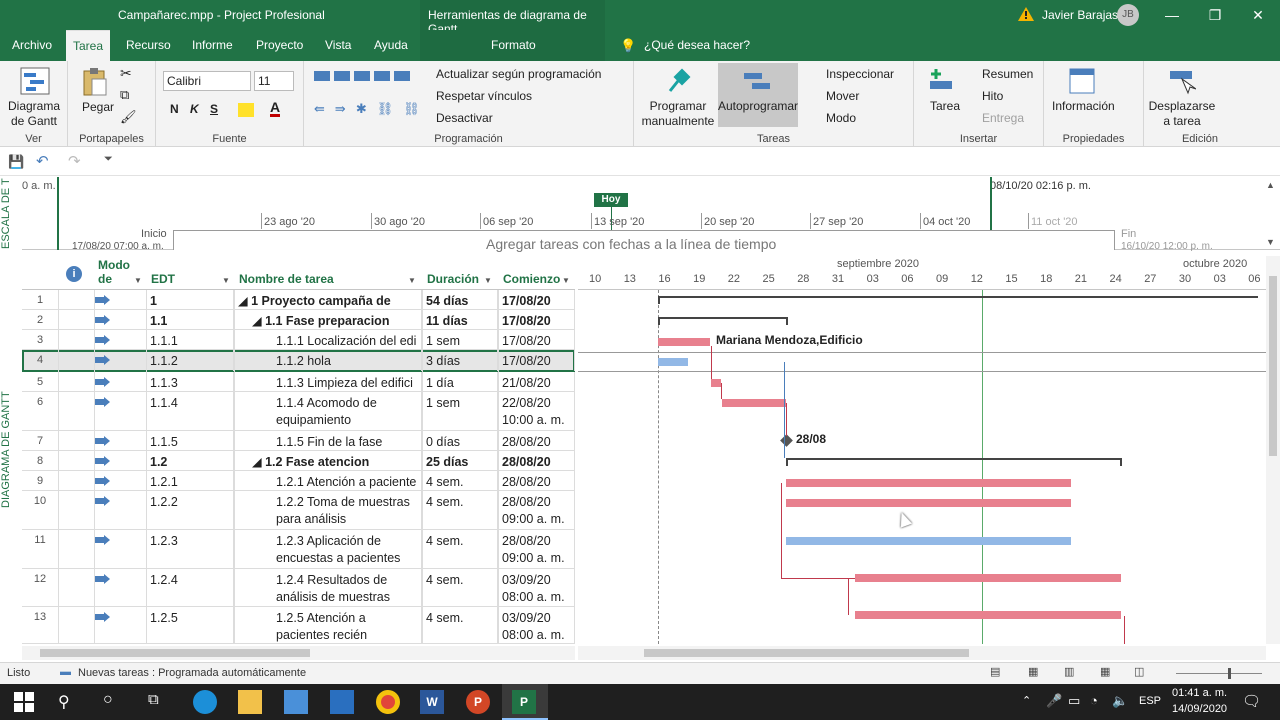 The image size is (1280, 720). Describe the element at coordinates (190, 625) in the screenshot. I see `edt-cell: 1.2.5` at that location.